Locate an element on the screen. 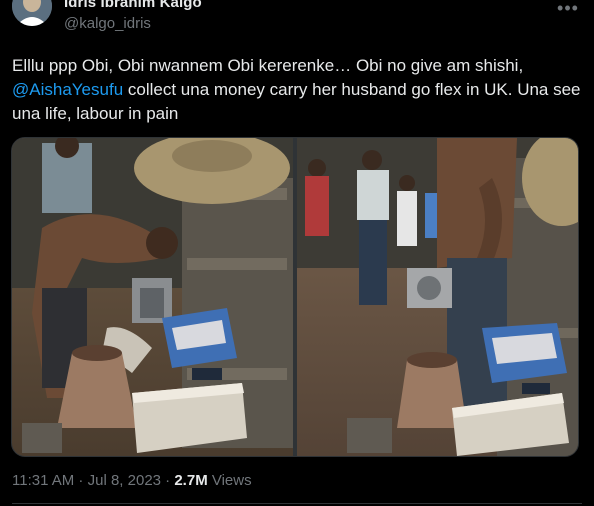  tweet-date: Jul 8, 2023 is located at coordinates (124, 480).